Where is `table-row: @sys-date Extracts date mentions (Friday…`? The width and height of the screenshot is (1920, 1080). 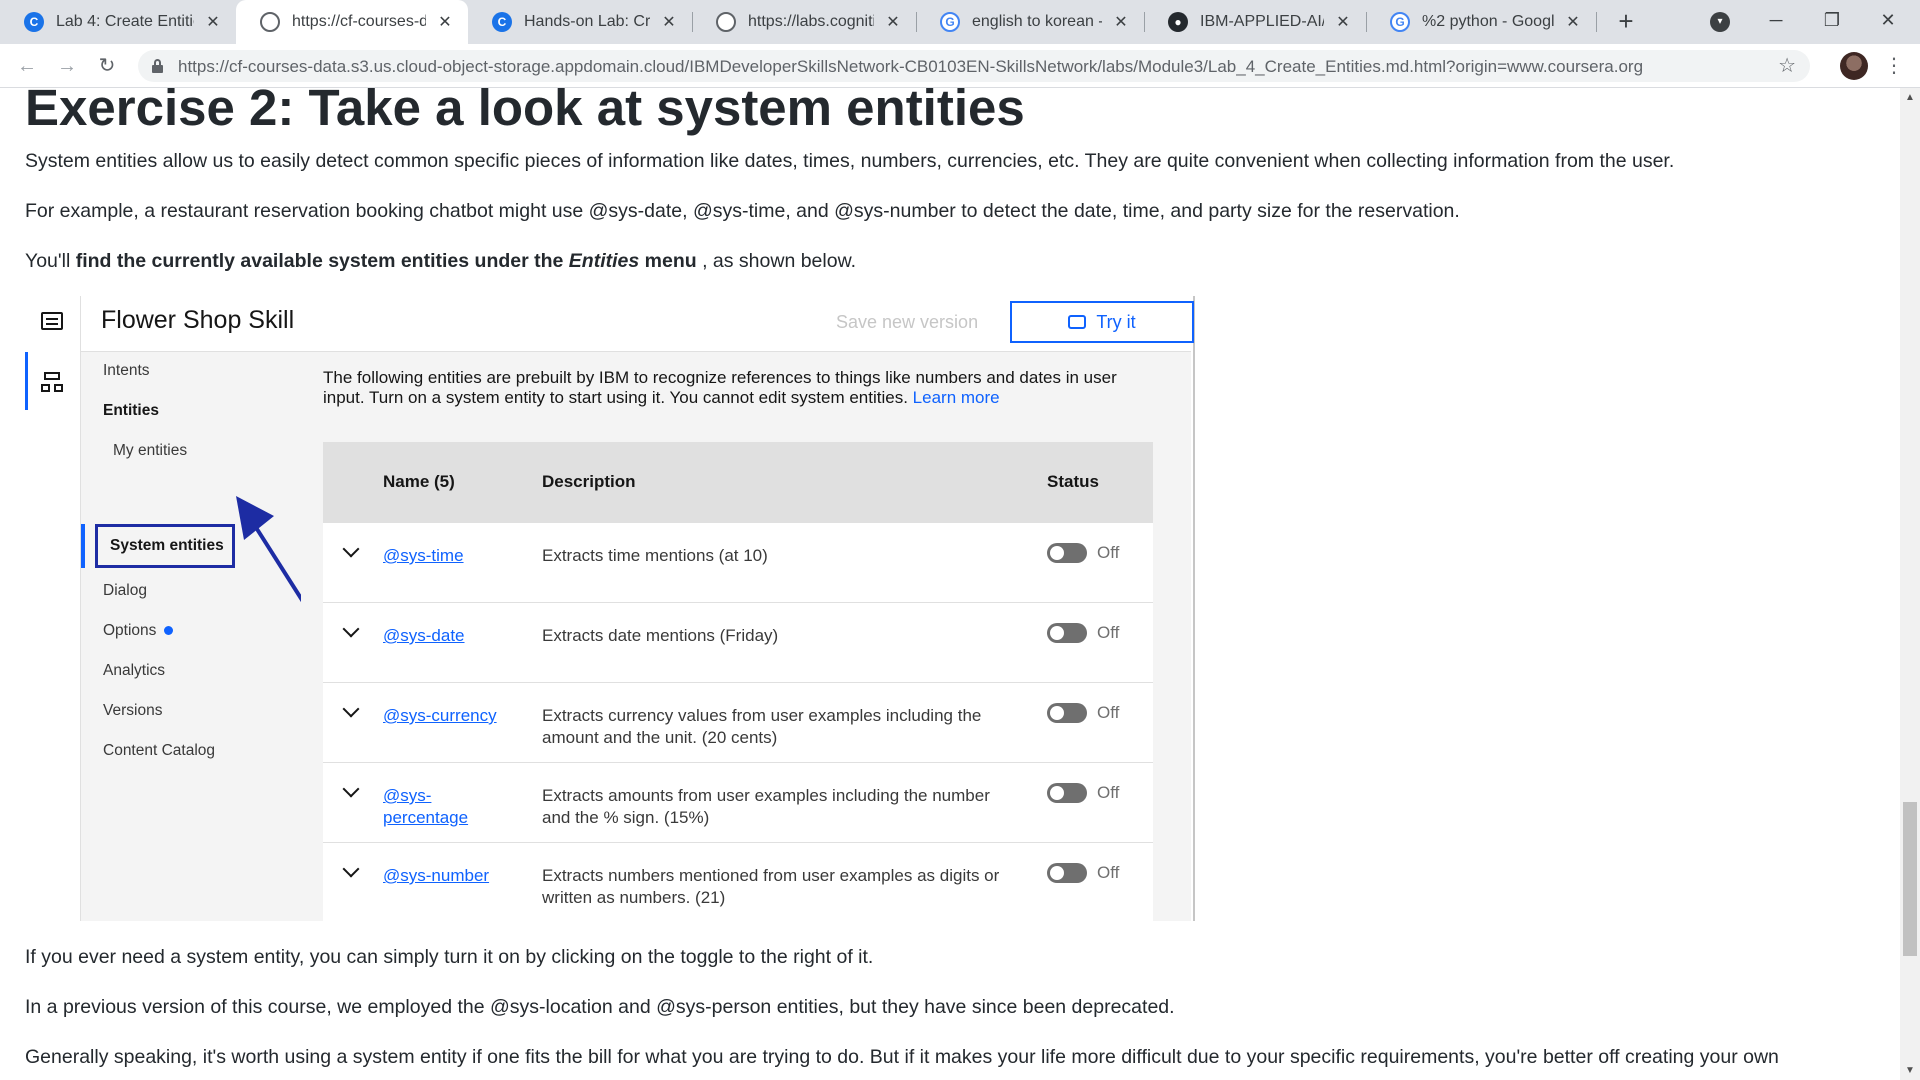
table-row: @sys-date Extracts date mentions (Friday… is located at coordinates (738, 642).